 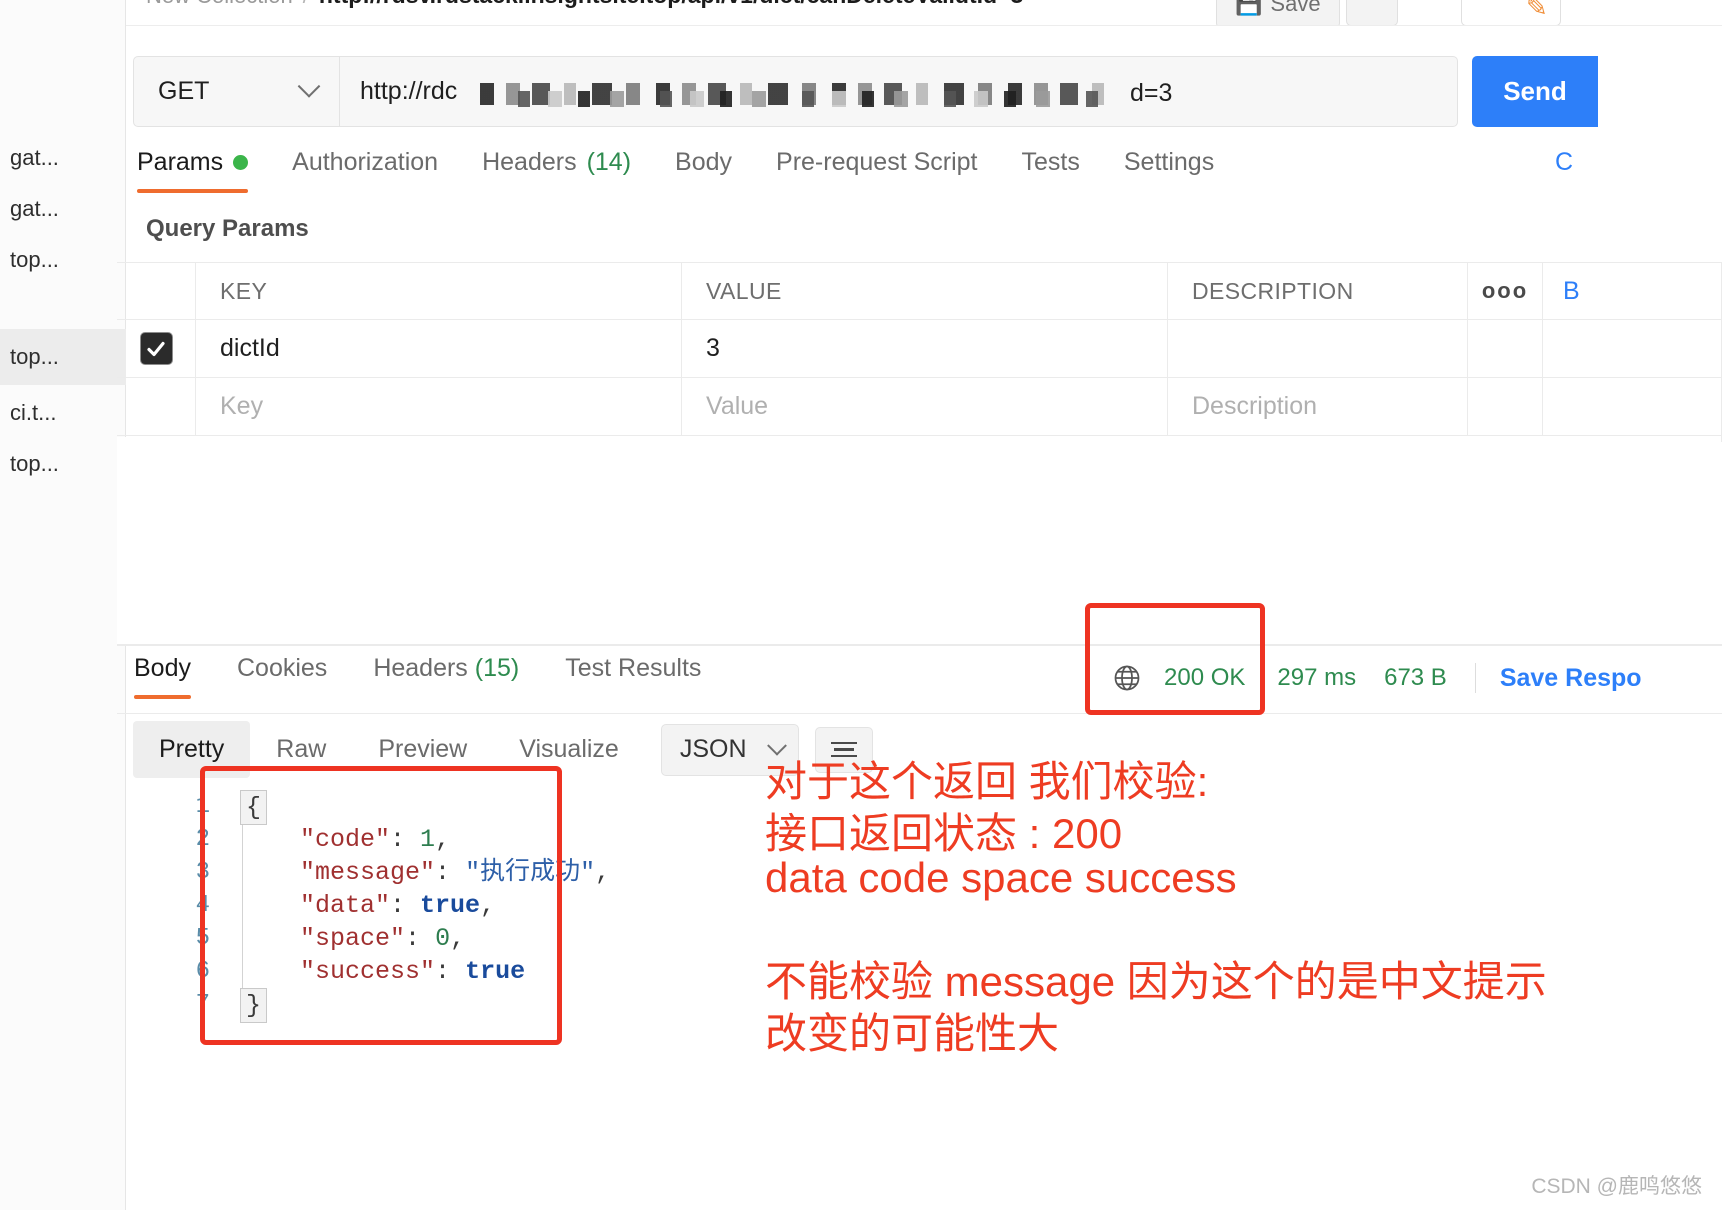 What do you see at coordinates (609, 162) in the screenshot?
I see `tab-headers-count: (14)` at bounding box center [609, 162].